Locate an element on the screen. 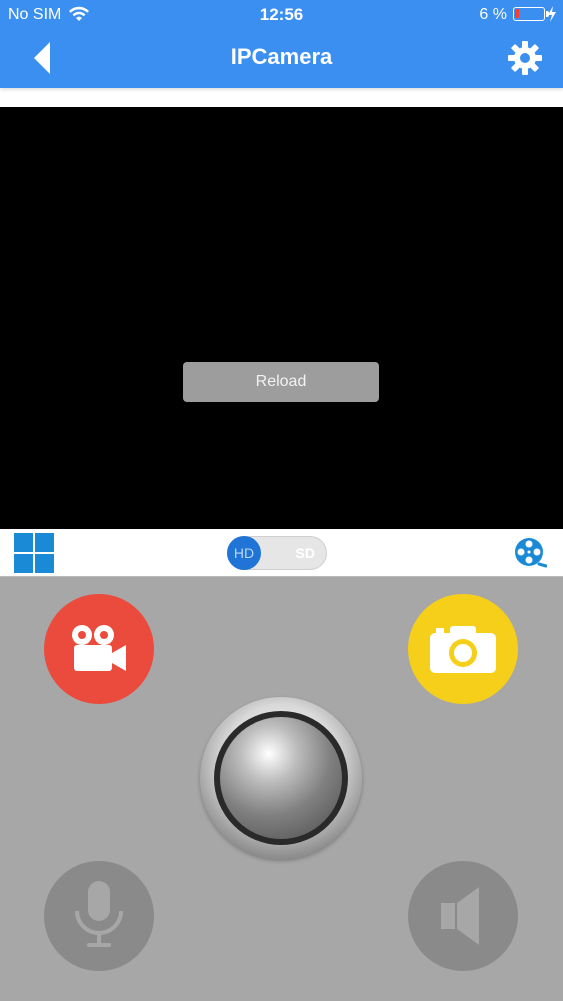 The width and height of the screenshot is (563, 1001). playback-button is located at coordinates (530, 553).